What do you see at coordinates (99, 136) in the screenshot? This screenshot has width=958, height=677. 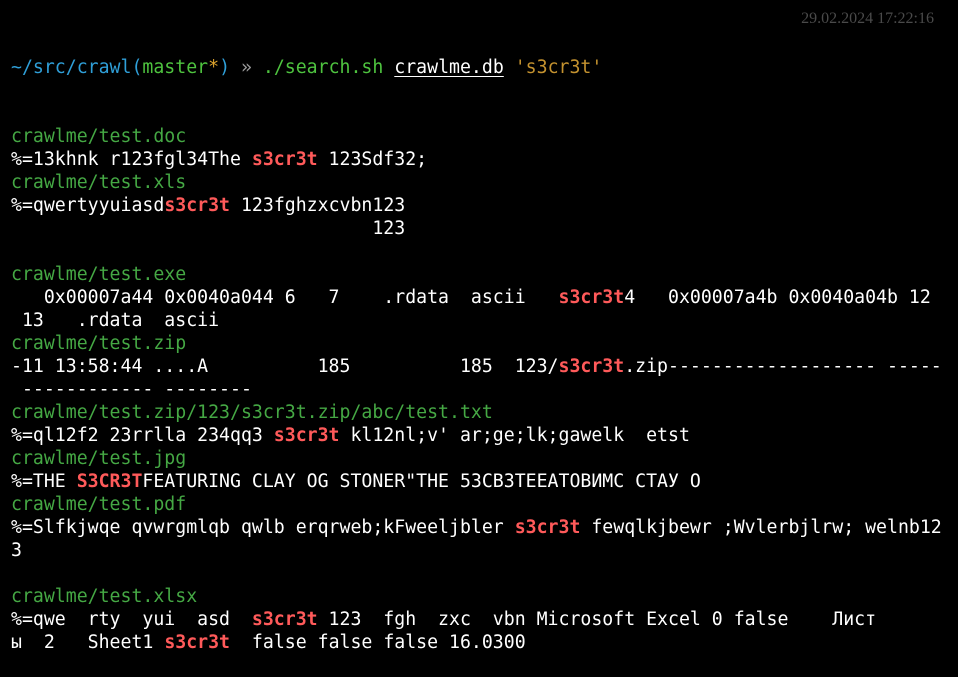 I see `result-file-path: crawlme/test.doc` at bounding box center [99, 136].